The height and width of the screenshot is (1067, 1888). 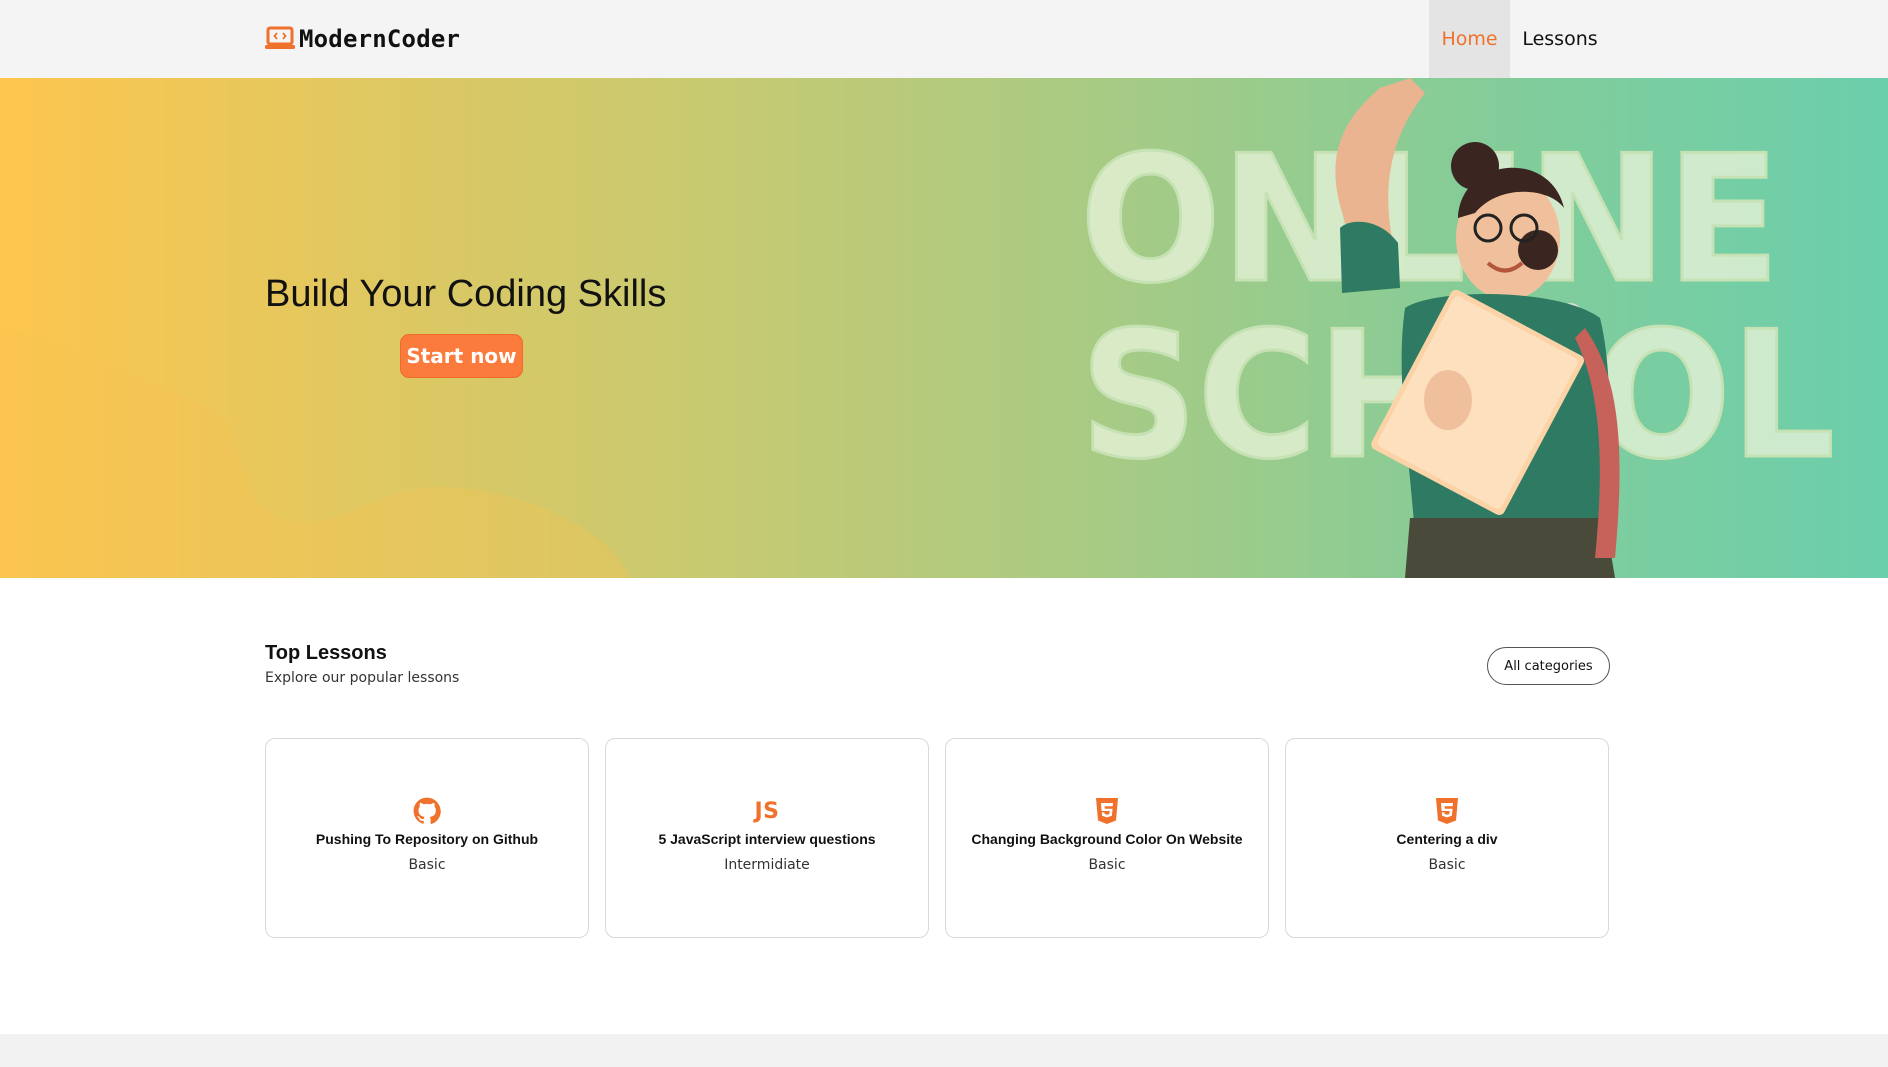 I want to click on hero-art-word-online: ONLINE, so click(x=1430, y=220).